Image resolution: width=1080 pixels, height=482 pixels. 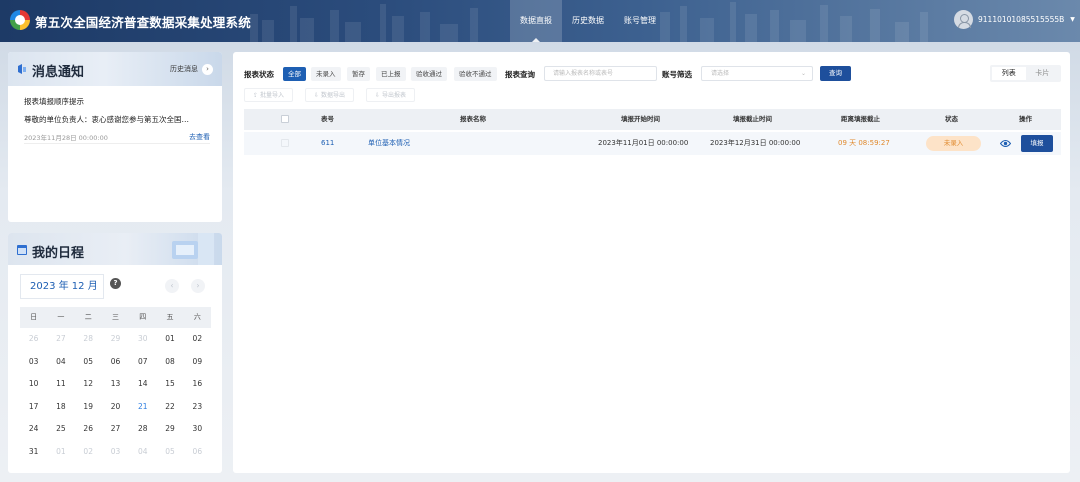 What do you see at coordinates (536, 21) in the screenshot?
I see `nav-data-report: 数据直报` at bounding box center [536, 21].